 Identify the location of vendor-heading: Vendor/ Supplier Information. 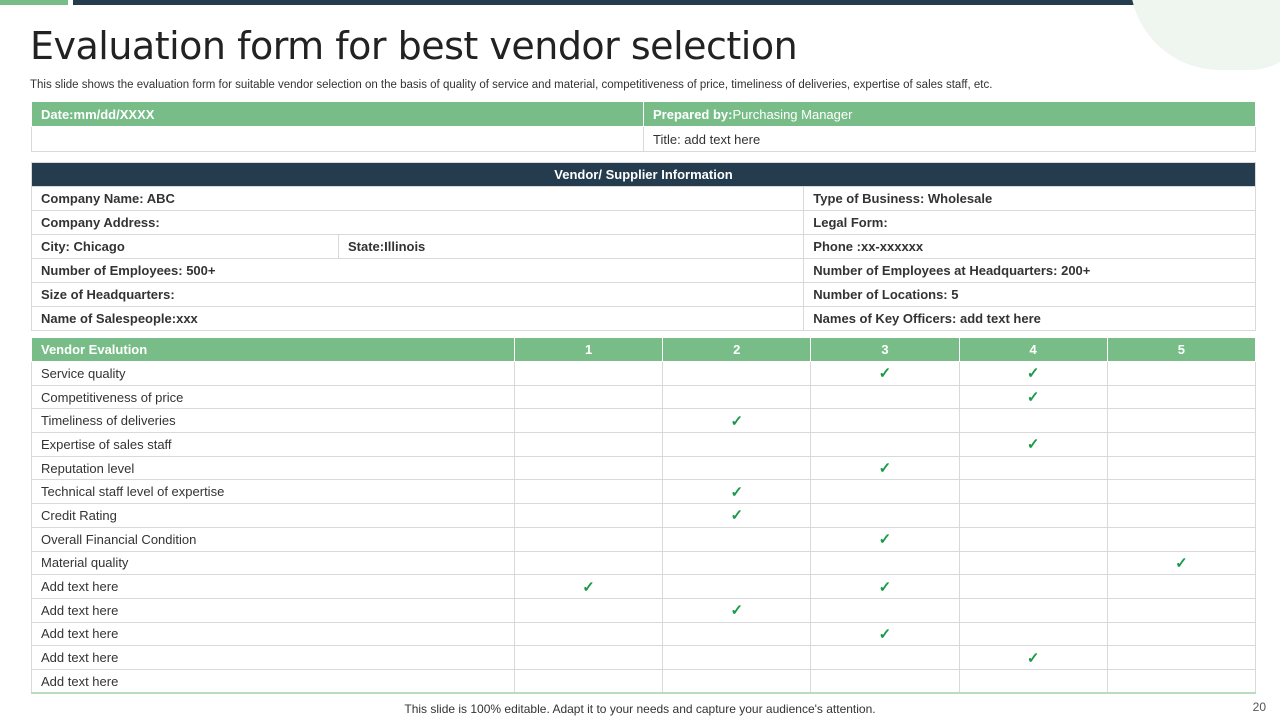
(643, 174).